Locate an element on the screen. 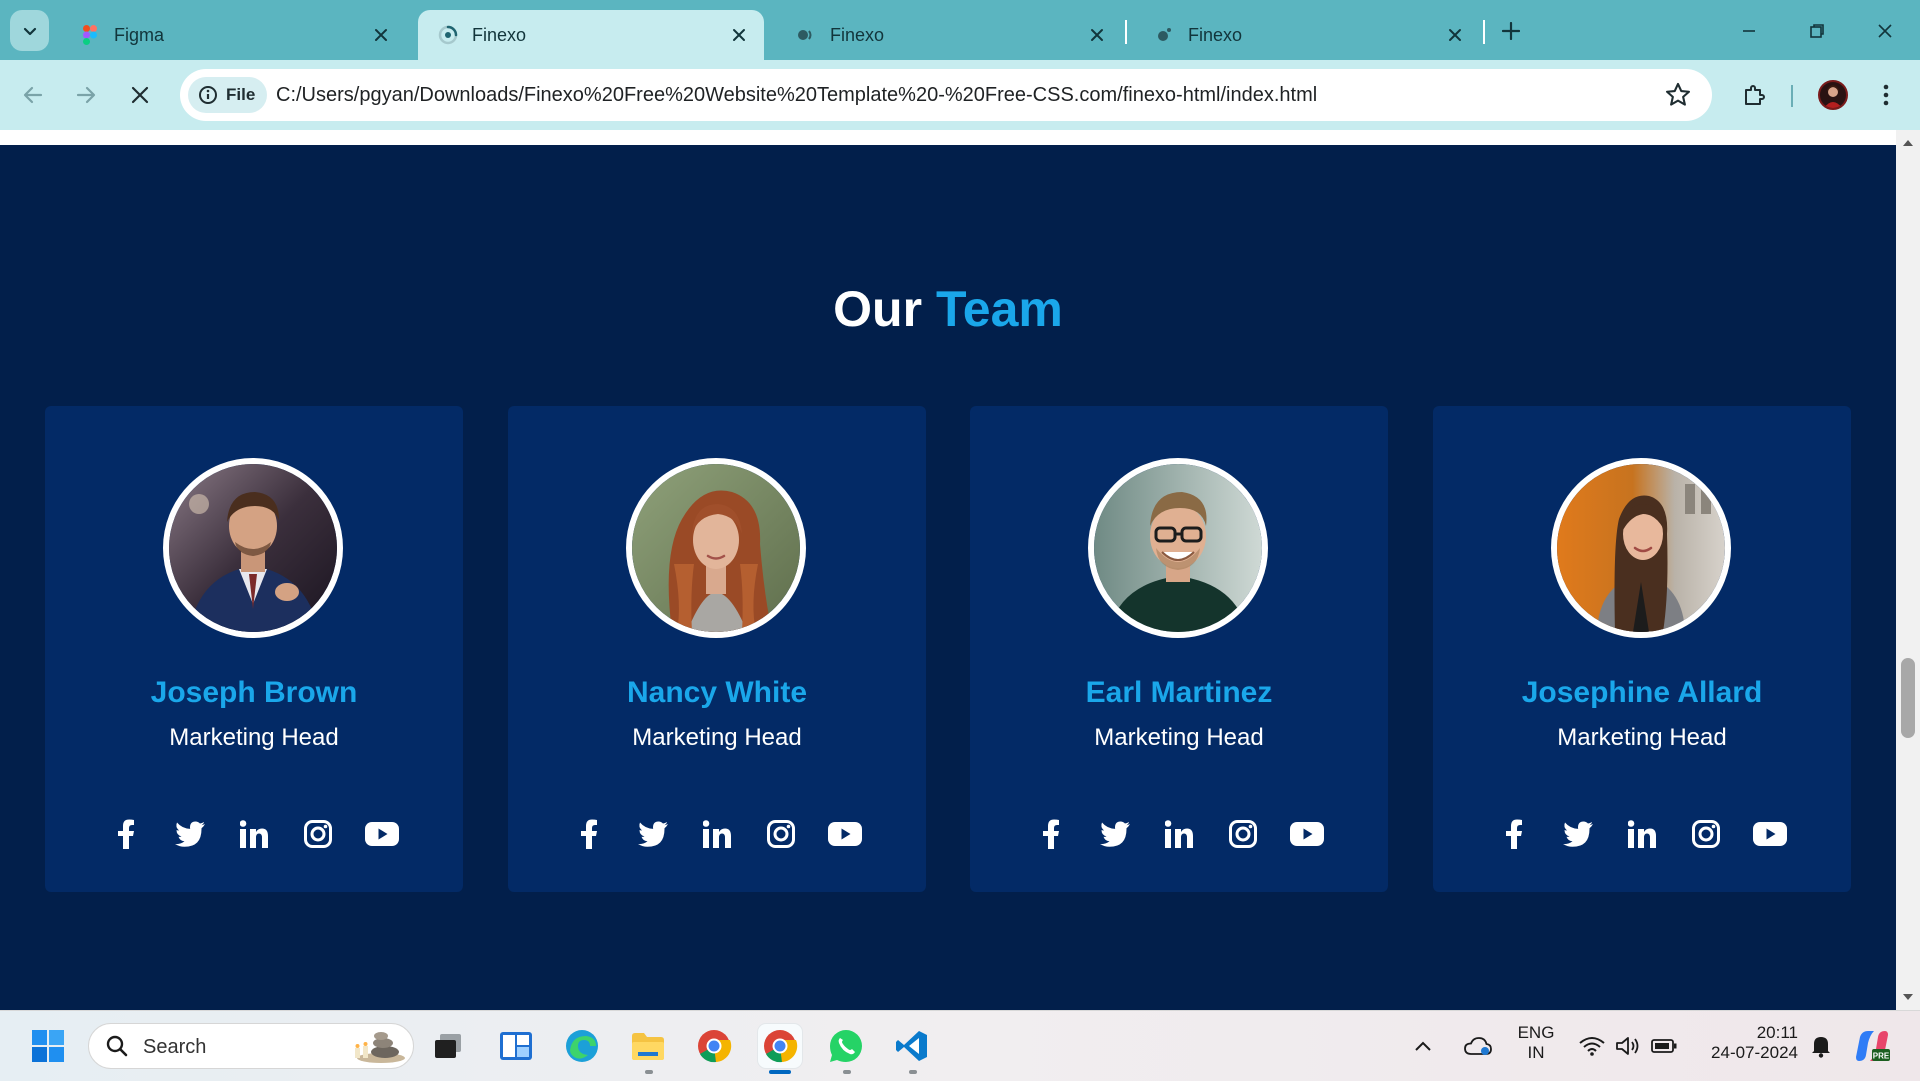 The image size is (1920, 1081). region-code: IN is located at coordinates (1536, 1052).